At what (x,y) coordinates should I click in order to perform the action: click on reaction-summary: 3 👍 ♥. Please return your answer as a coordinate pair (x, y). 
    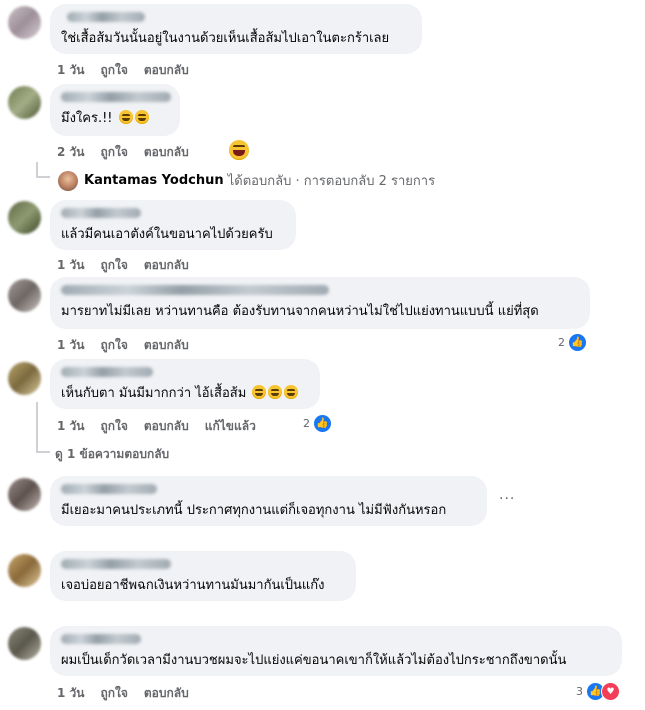
    Looking at the image, I should click on (598, 691).